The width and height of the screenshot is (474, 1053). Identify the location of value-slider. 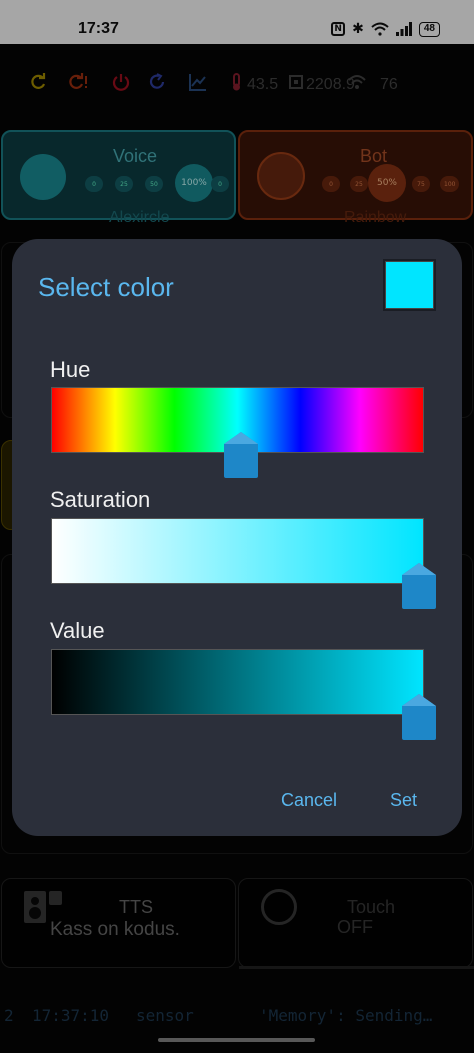
(237, 682).